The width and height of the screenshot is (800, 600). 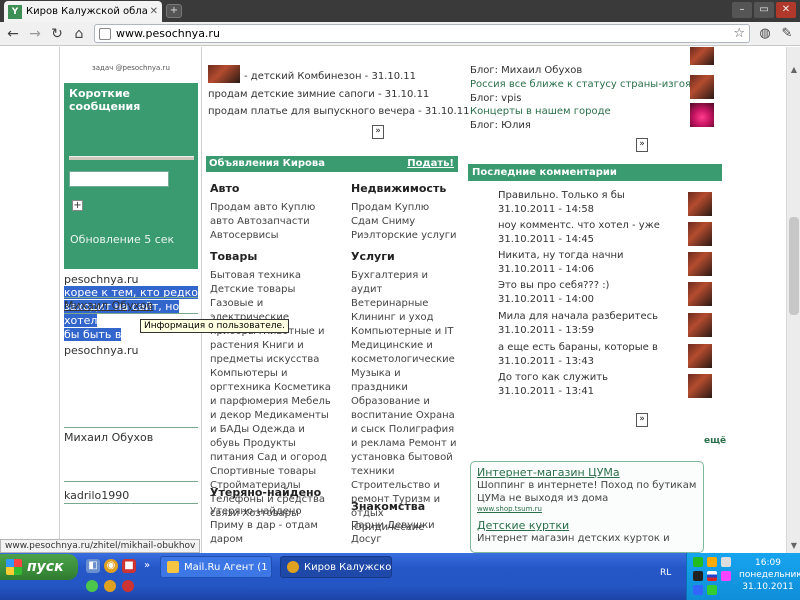 What do you see at coordinates (154, 11) in the screenshot?
I see `close-tab-icon: ✕` at bounding box center [154, 11].